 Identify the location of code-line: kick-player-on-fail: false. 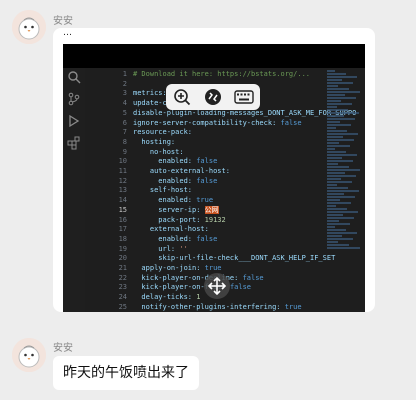
(192, 287).